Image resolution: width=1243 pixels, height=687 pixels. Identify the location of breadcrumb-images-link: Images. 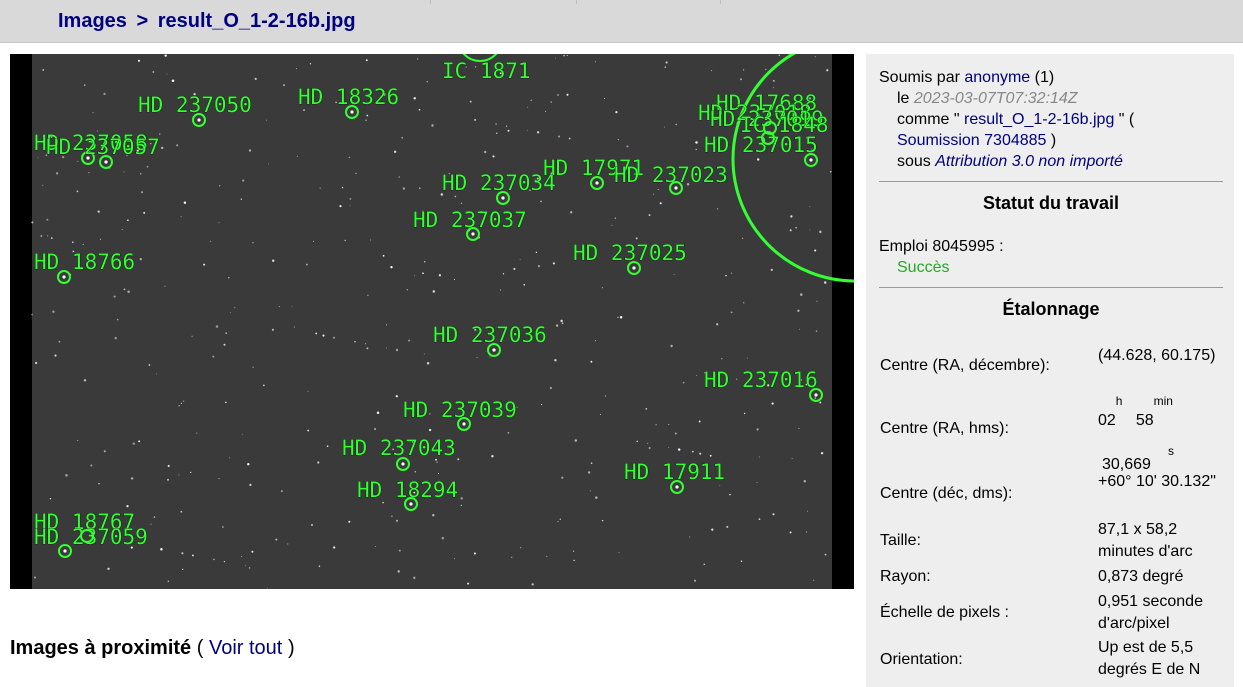
(92, 21).